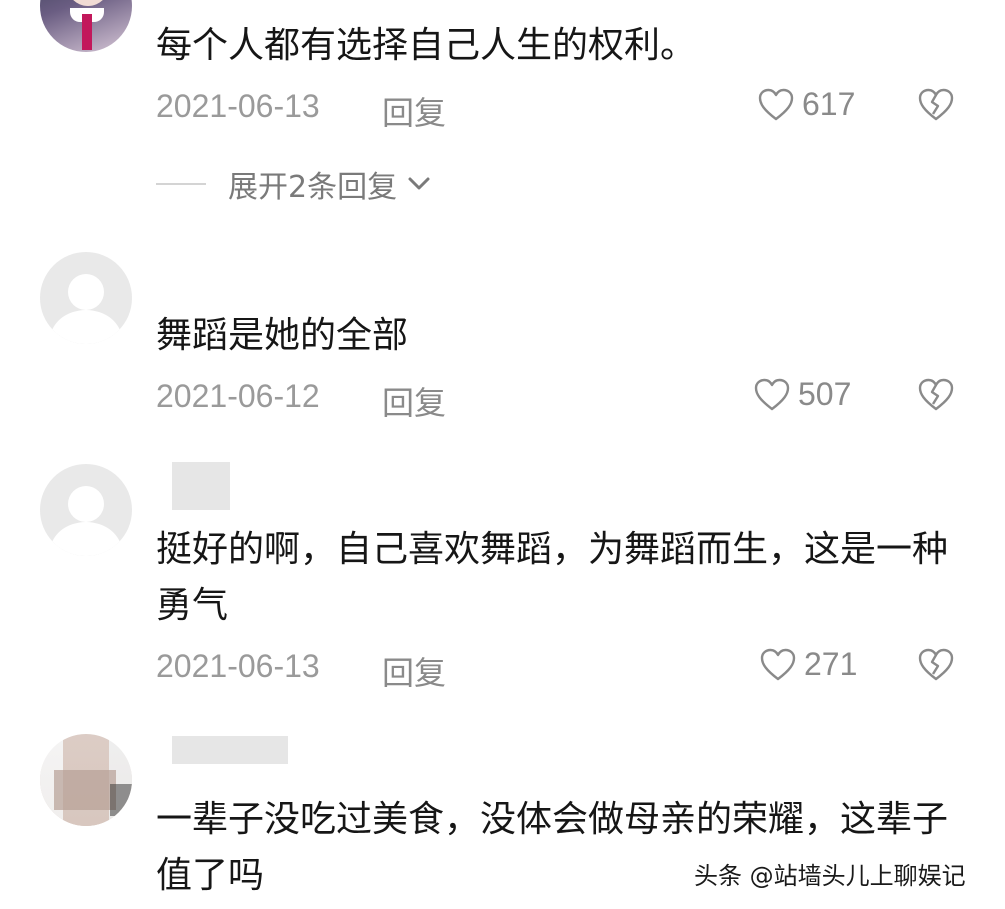 This screenshot has height=909, width=1005. I want to click on like-button: 617, so click(806, 104).